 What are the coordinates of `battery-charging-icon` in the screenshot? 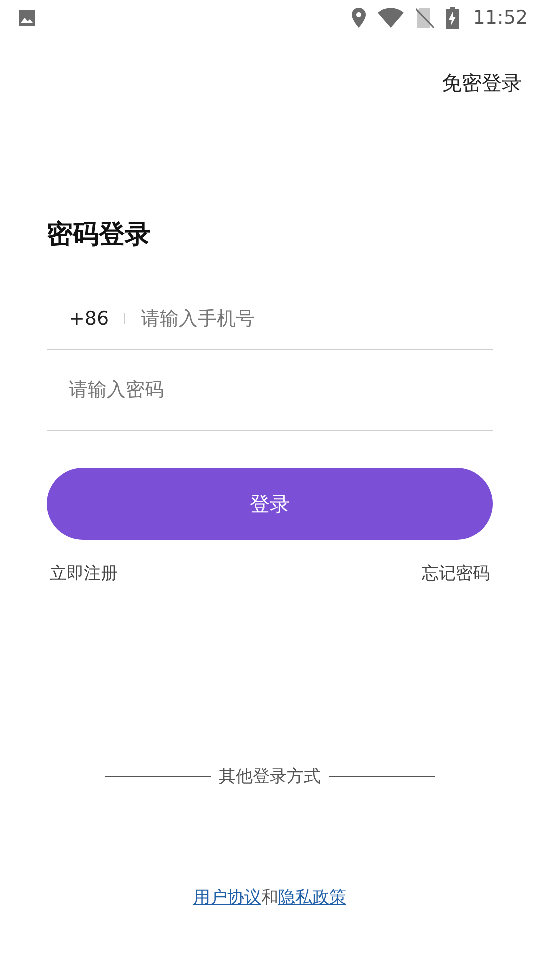 It's located at (453, 18).